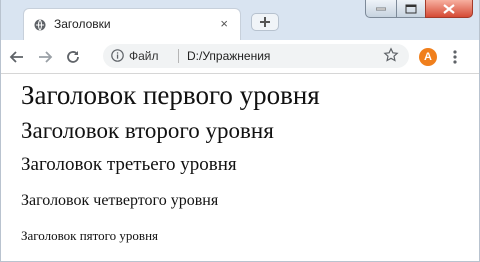  Describe the element at coordinates (82, 24) in the screenshot. I see `tab-title: Заголовки` at that location.